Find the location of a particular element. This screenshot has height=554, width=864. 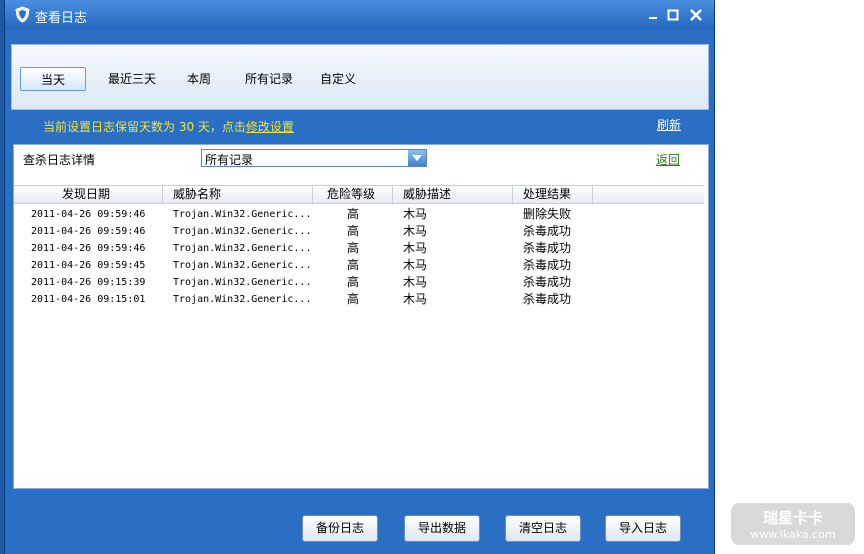

watermark: 瑞星卡卡 www.ikaka.com is located at coordinates (793, 524).